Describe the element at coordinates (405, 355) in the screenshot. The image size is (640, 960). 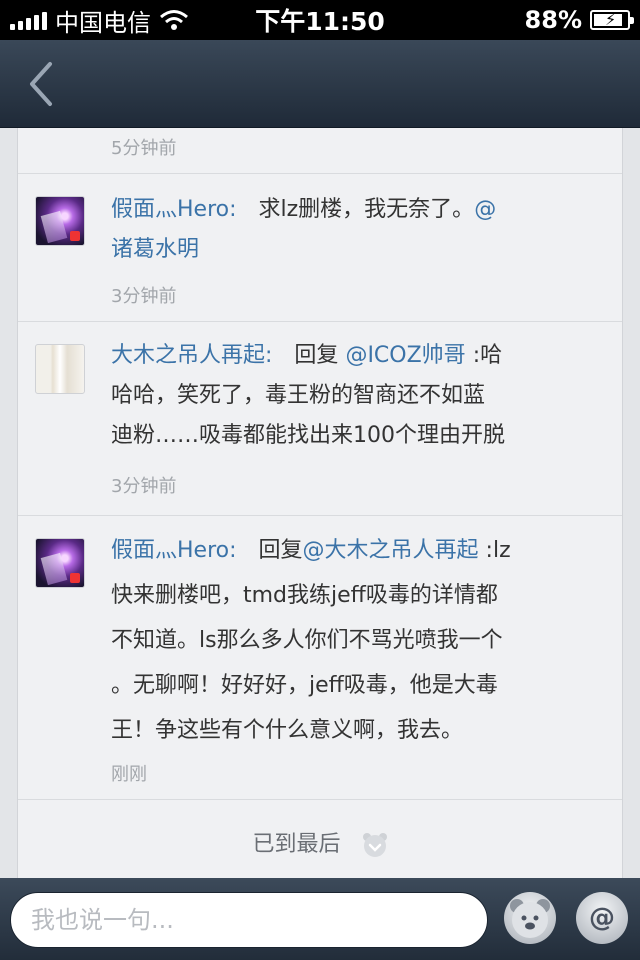
I see `mention-link: @ICOZ帅哥` at that location.